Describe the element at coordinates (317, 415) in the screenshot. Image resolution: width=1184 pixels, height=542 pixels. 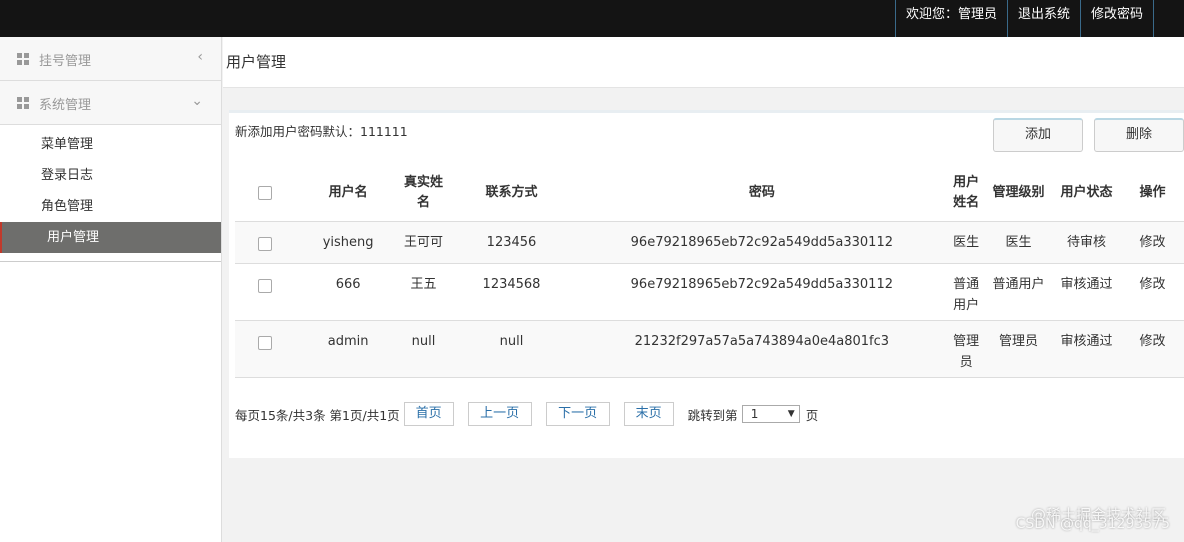
I see `pagination-summary: 每页15条/共3条 第1页/共1页` at that location.